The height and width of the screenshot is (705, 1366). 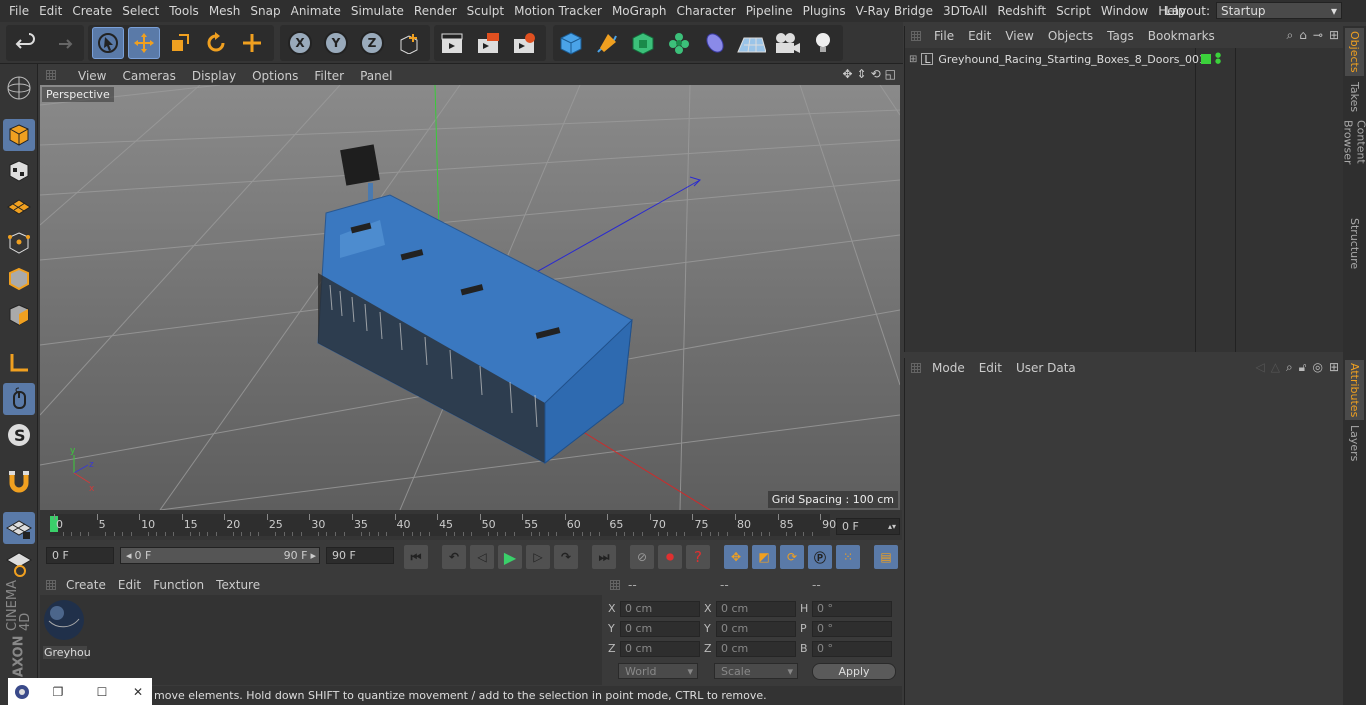 I want to click on size-mode-select: Scale ▾, so click(x=756, y=671).